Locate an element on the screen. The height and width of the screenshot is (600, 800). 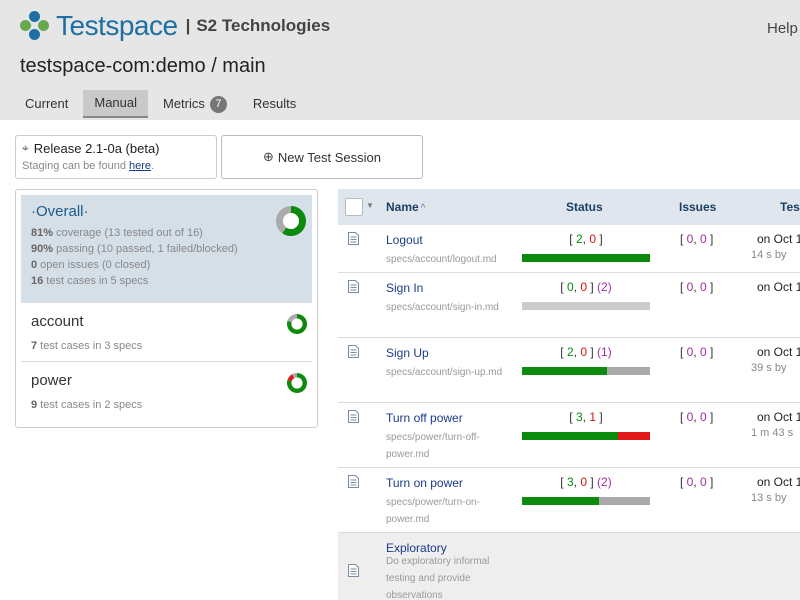
tab-label: Current is located at coordinates (47, 103).